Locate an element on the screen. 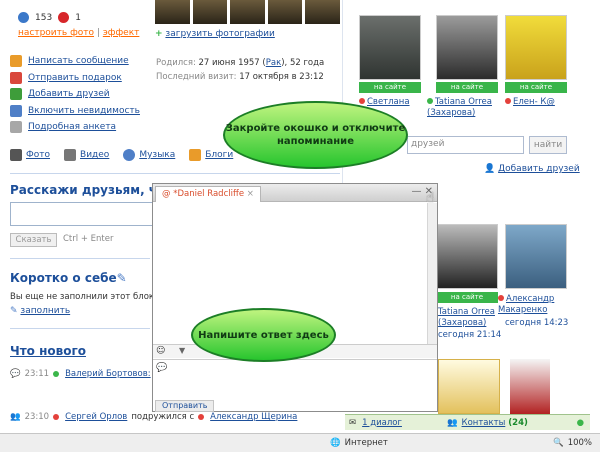 The width and height of the screenshot is (600, 452). zodiac-link: Рак is located at coordinates (273, 63).